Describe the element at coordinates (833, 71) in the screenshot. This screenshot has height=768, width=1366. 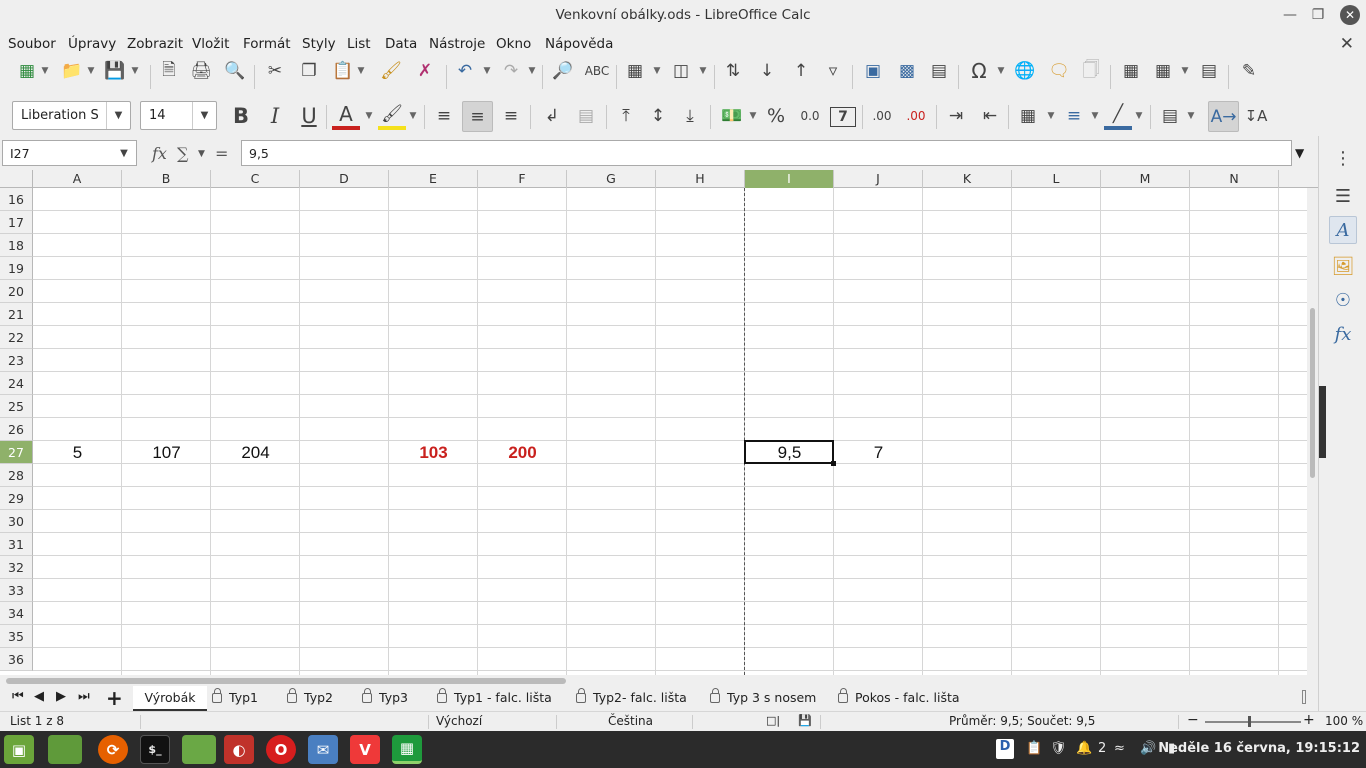
I see `autofilter-icon: ▿` at that location.